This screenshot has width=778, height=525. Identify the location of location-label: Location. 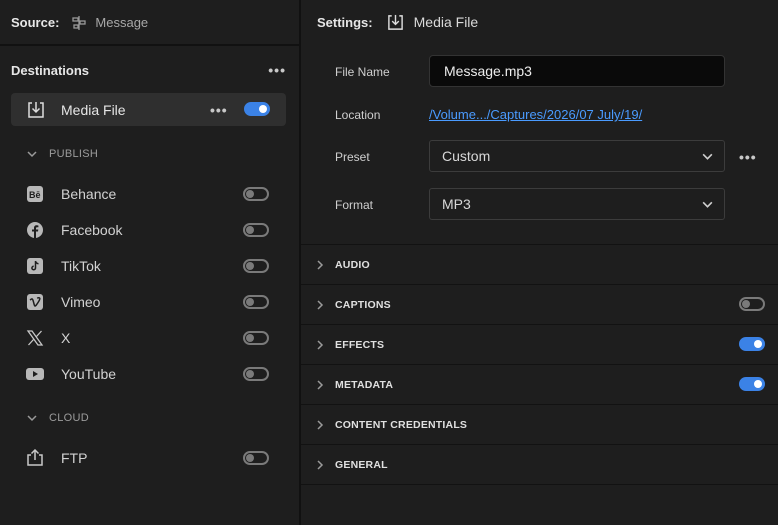
(358, 115).